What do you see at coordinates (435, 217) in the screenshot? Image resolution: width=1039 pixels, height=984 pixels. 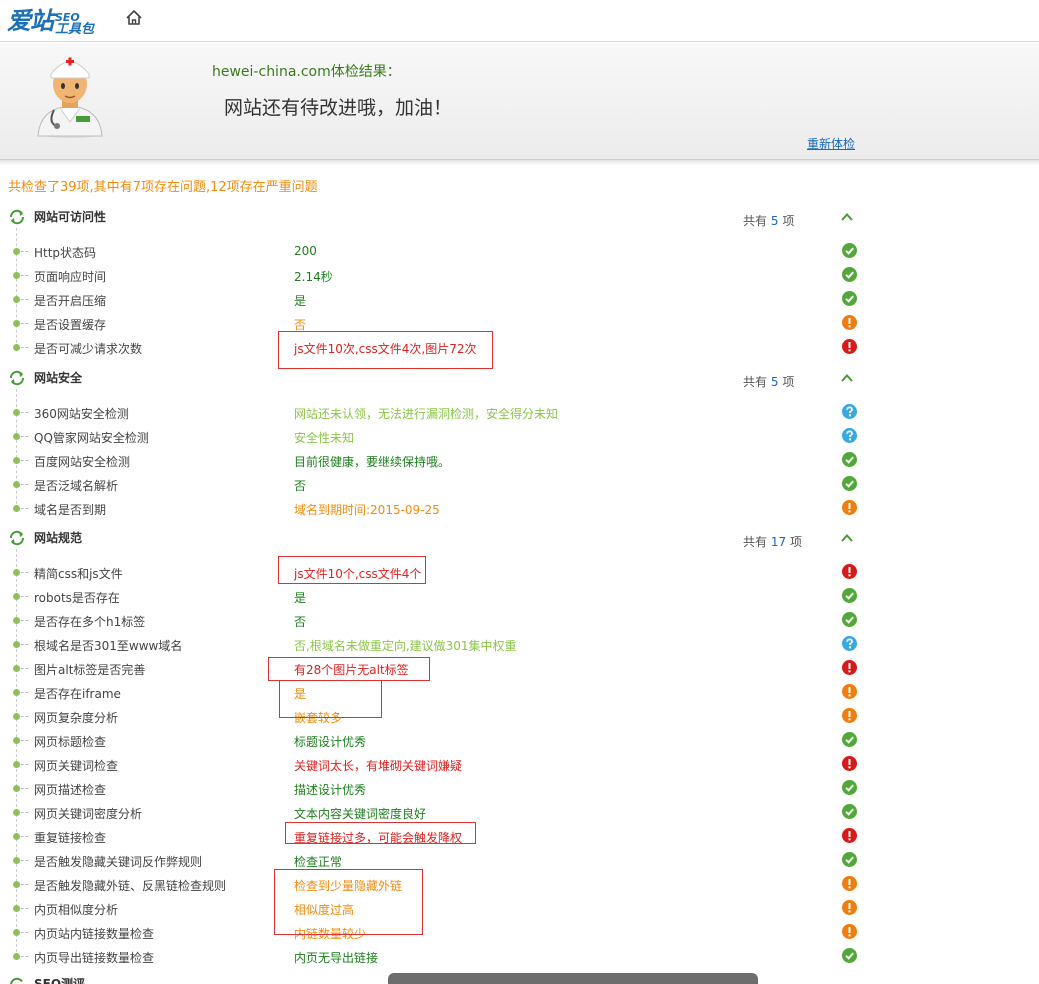 I see `section-header: 网站可访问性 共有 5 项` at bounding box center [435, 217].